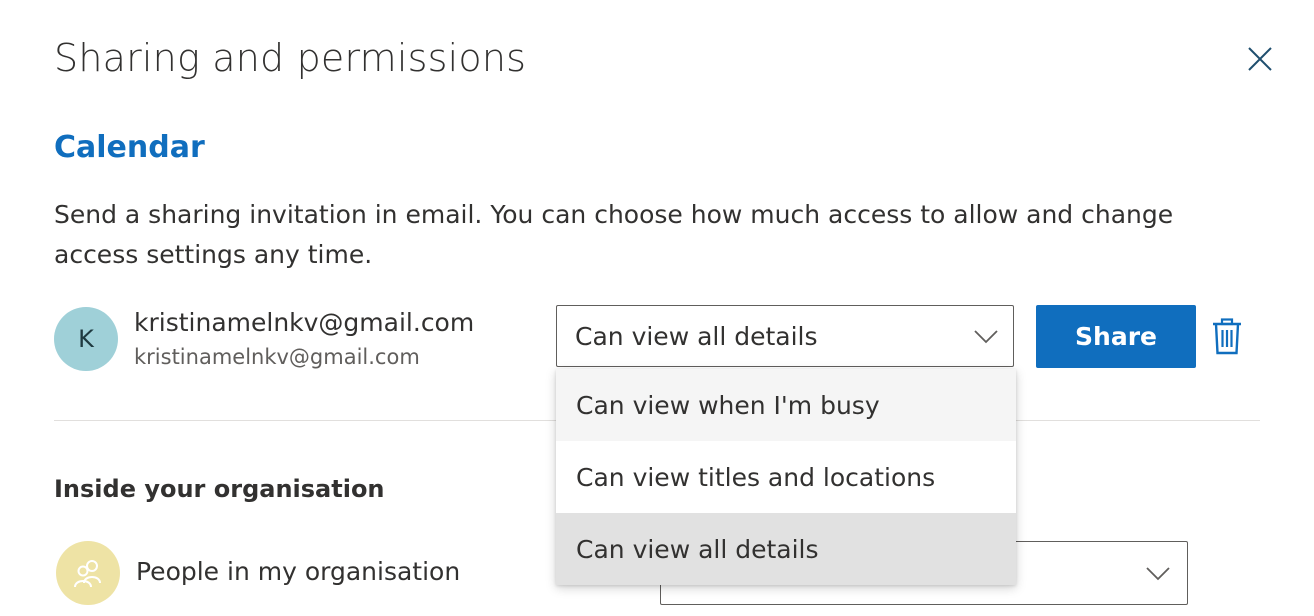 The width and height of the screenshot is (1314, 616). I want to click on close-icon, so click(1260, 59).